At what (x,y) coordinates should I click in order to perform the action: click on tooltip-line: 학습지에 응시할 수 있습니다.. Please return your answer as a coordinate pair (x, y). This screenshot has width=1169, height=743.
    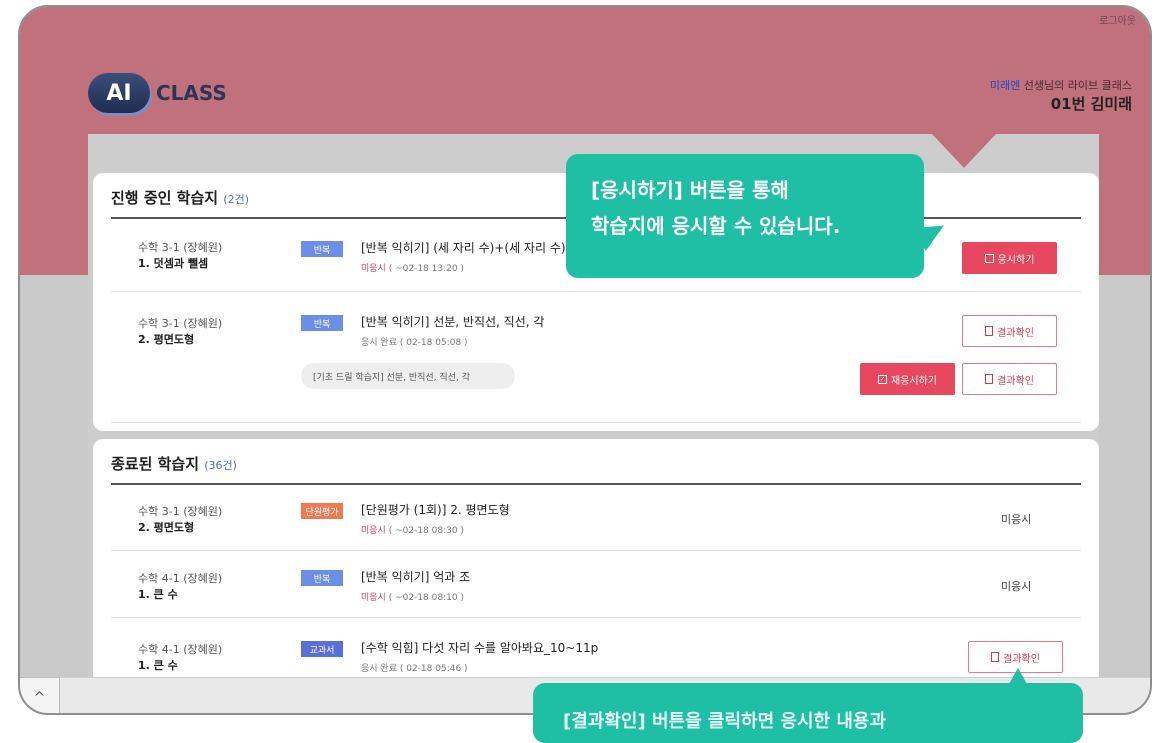
    Looking at the image, I should click on (716, 226).